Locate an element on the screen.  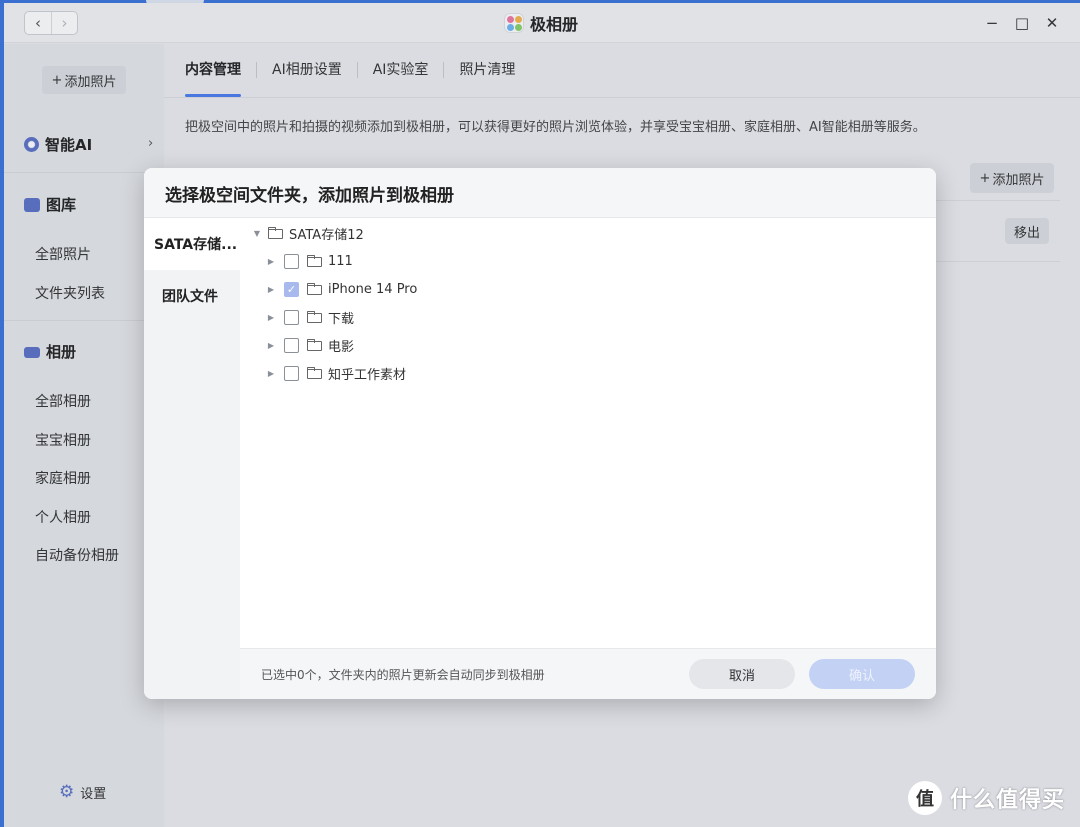
dialog-title: 选择极空间文件夹，添加照片到极相册 is located at coordinates (309, 196).